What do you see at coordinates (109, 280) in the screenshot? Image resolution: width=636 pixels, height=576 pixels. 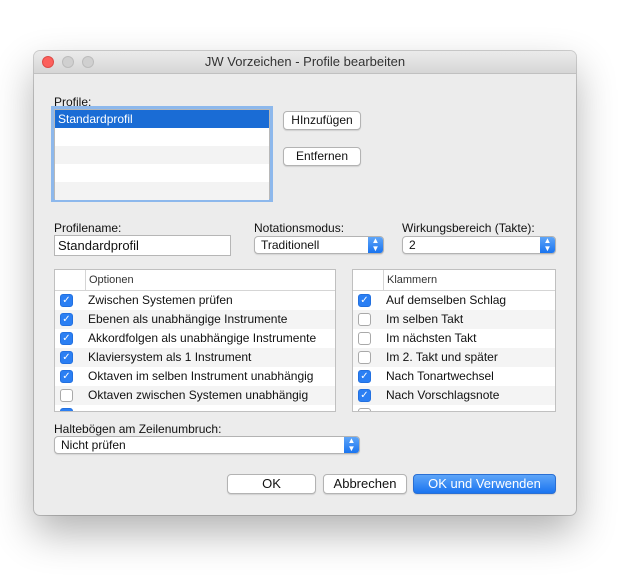 I see `options-column-header: Optionen` at bounding box center [109, 280].